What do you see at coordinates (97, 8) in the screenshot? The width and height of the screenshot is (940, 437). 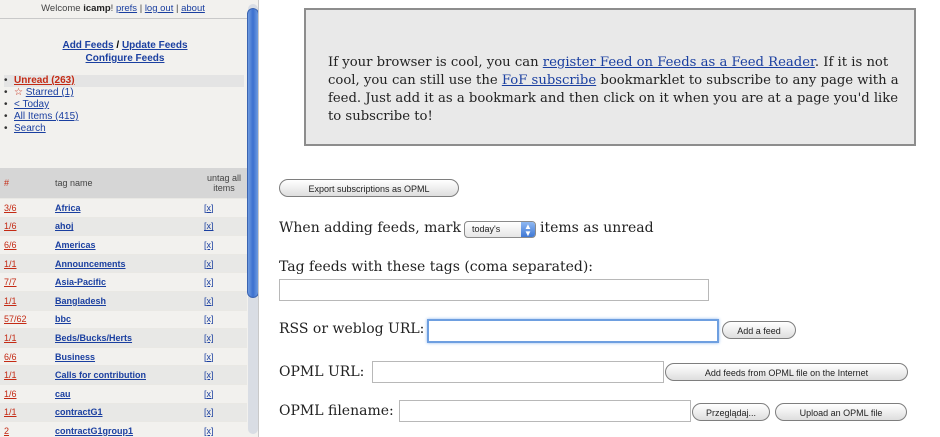 I see `username: icamp` at bounding box center [97, 8].